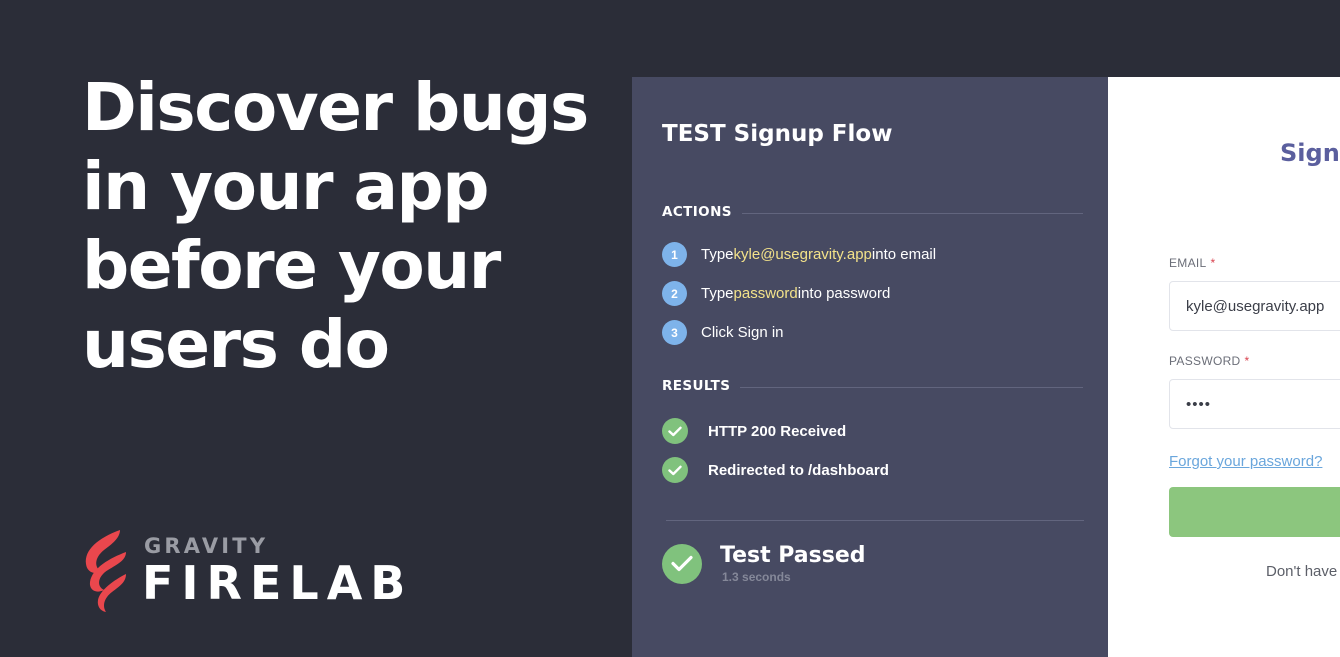 Image resolution: width=1340 pixels, height=657 pixels. I want to click on result-text: HTTP 200 Received, so click(777, 431).